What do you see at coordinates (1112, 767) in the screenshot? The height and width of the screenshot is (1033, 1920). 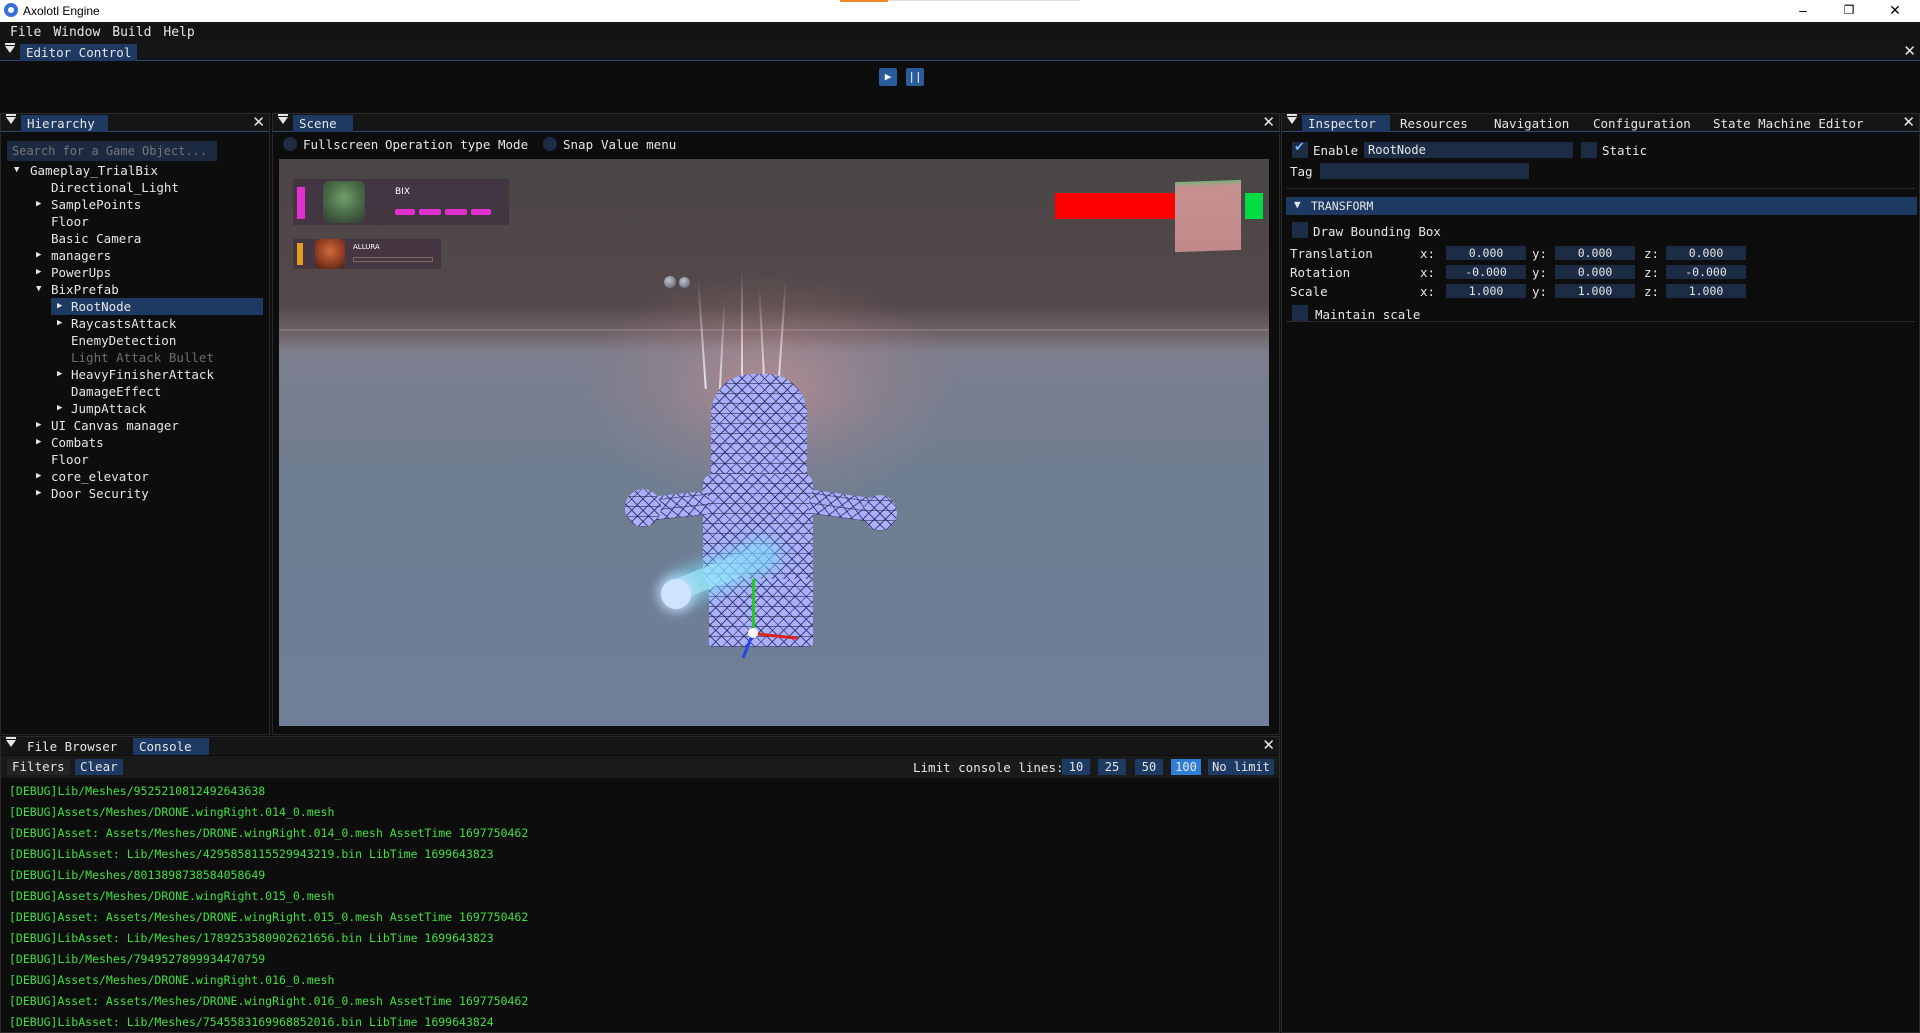 I see `limit-25-button: 25` at bounding box center [1112, 767].